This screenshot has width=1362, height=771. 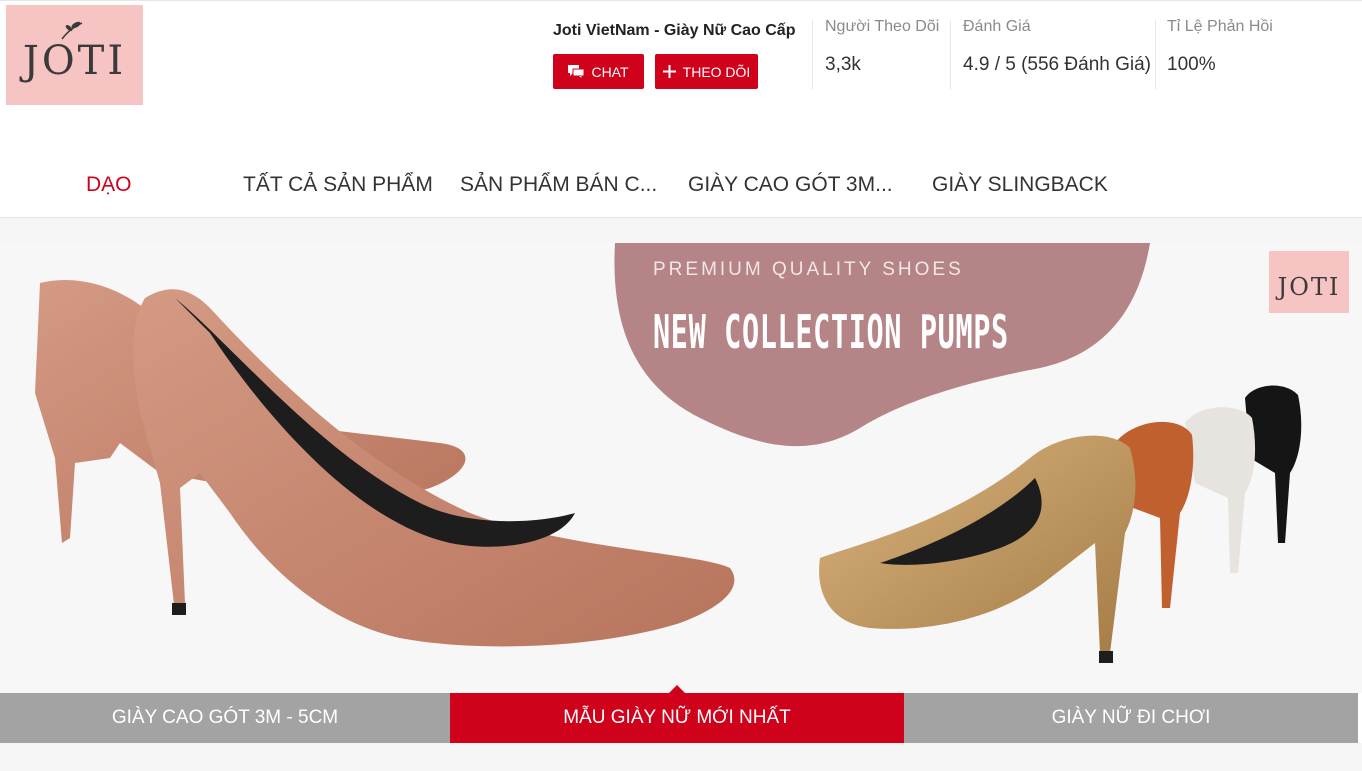 What do you see at coordinates (74, 61) in the screenshot?
I see `shop-logo-text: JOTI` at bounding box center [74, 61].